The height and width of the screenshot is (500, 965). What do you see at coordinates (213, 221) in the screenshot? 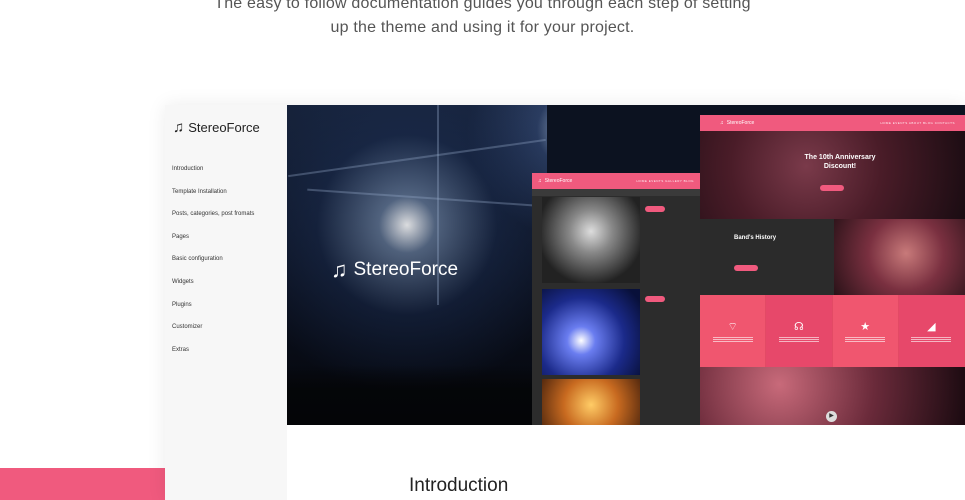
I see `sidebar-item-posts-categories: Posts, categories, post fromats` at bounding box center [213, 221].